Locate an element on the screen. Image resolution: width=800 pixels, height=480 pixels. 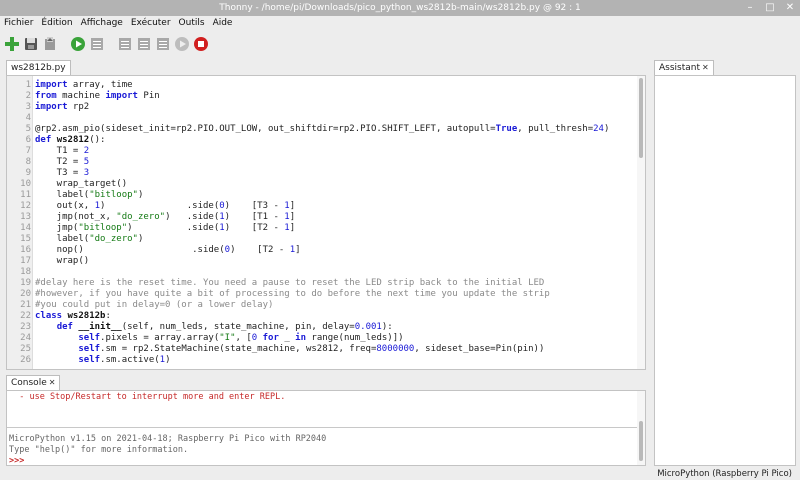
line-number: 21 is located at coordinates (25, 305).